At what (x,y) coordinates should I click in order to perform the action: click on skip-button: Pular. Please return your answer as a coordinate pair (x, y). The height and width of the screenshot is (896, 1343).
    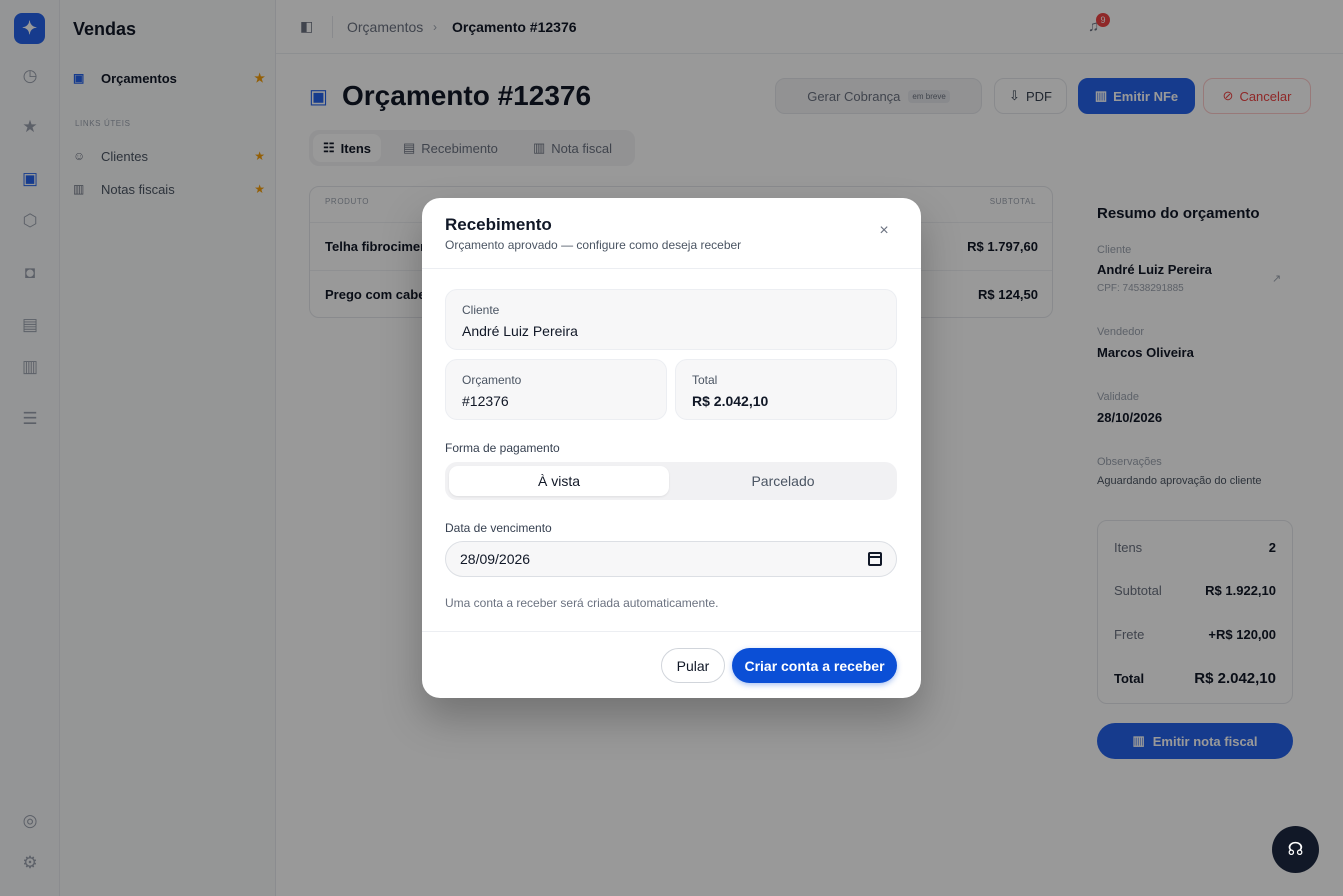
    Looking at the image, I should click on (693, 665).